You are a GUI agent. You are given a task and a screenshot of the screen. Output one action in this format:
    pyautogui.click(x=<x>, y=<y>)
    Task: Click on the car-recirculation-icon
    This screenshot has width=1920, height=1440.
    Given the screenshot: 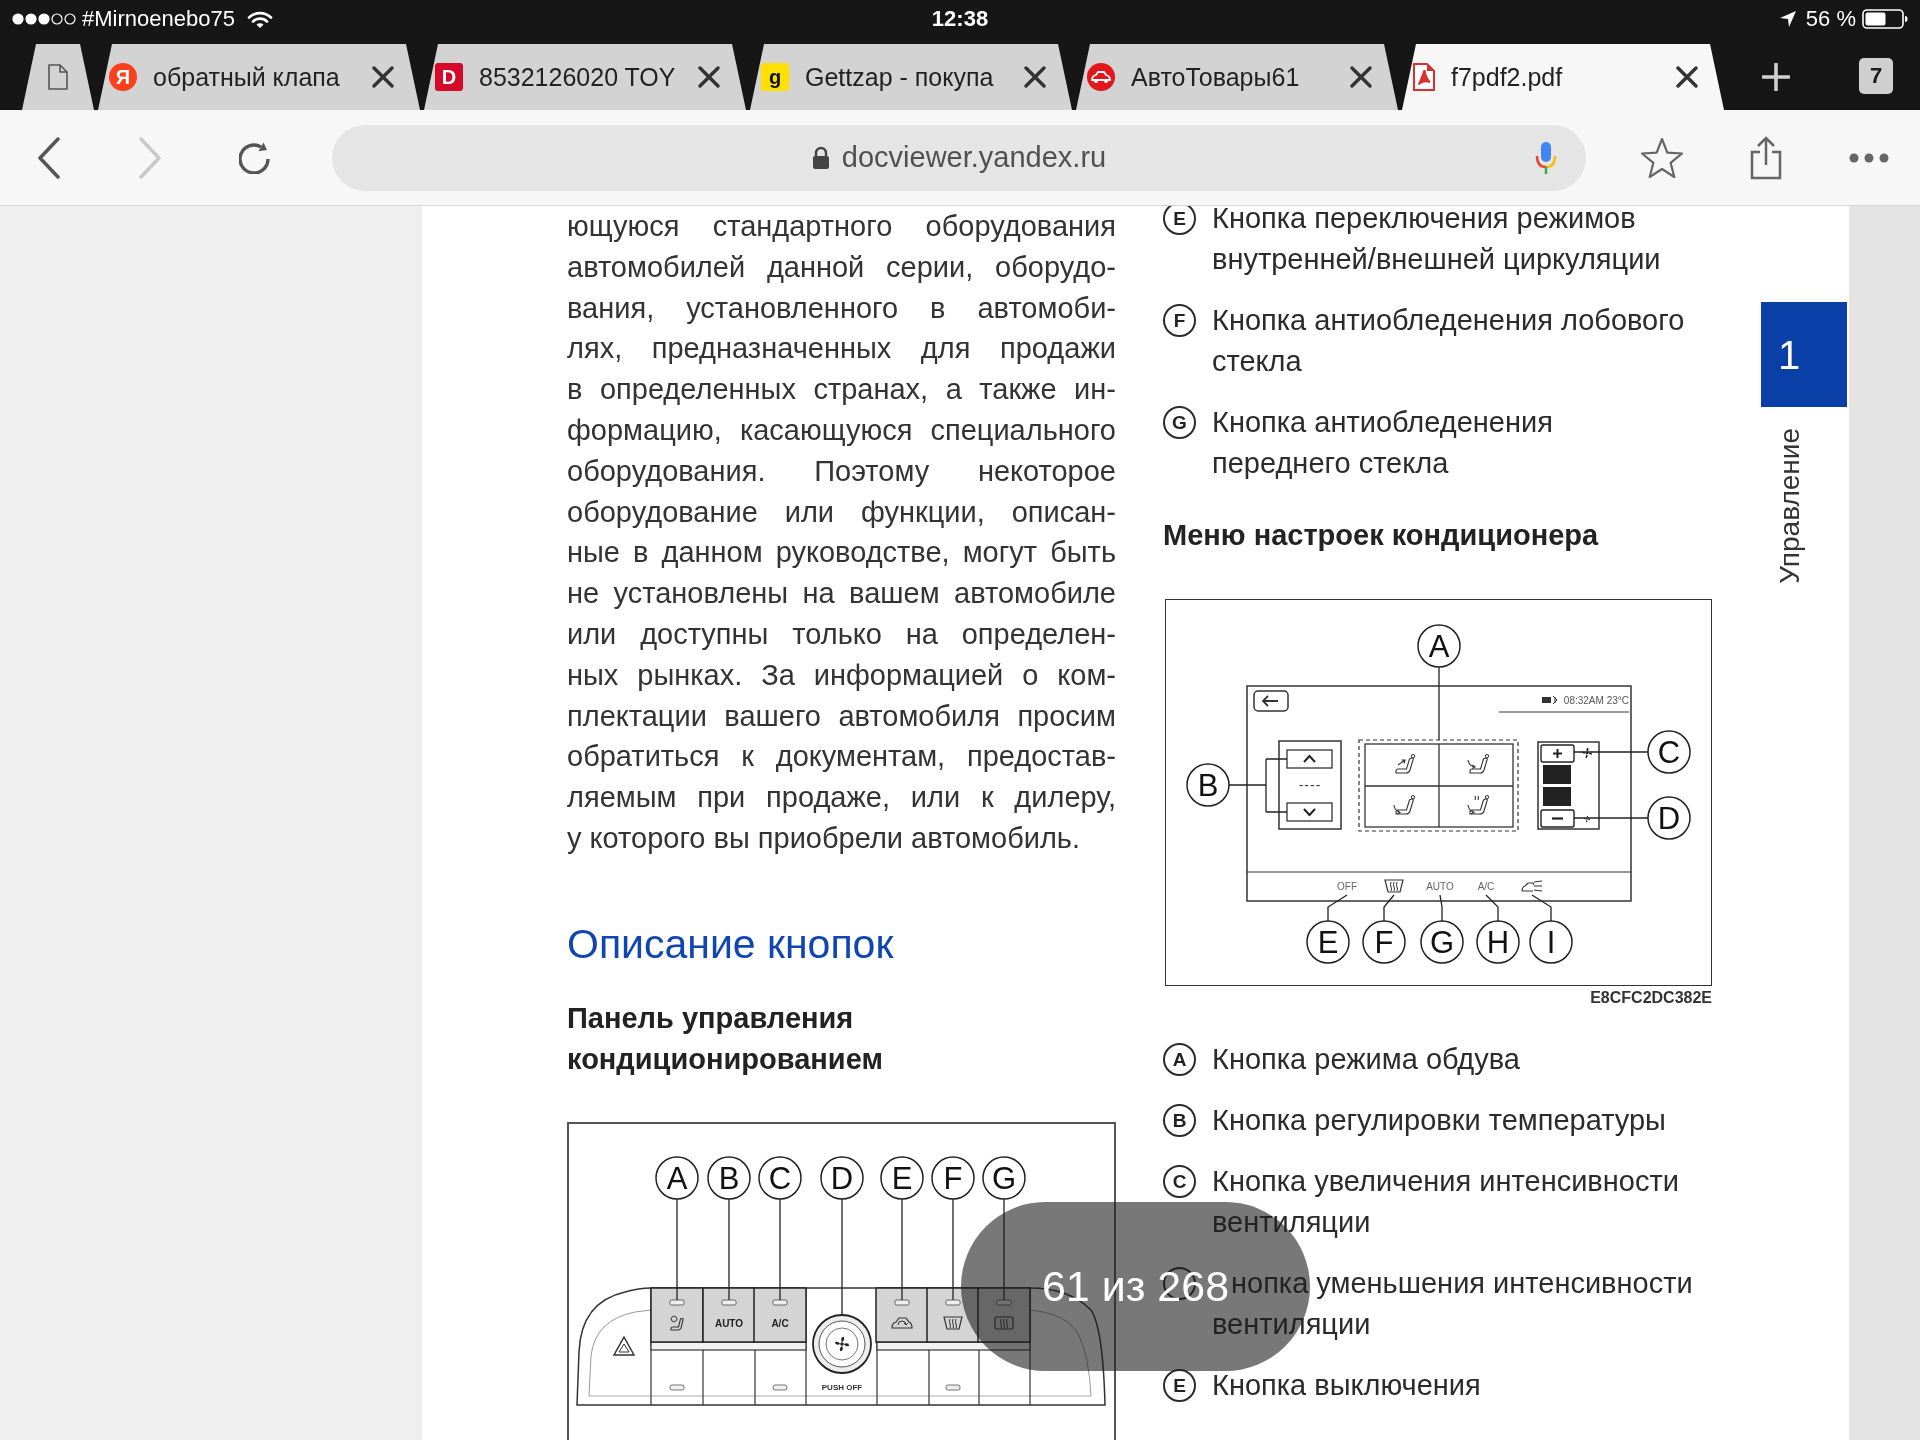 What is the action you would take?
    pyautogui.click(x=902, y=1323)
    